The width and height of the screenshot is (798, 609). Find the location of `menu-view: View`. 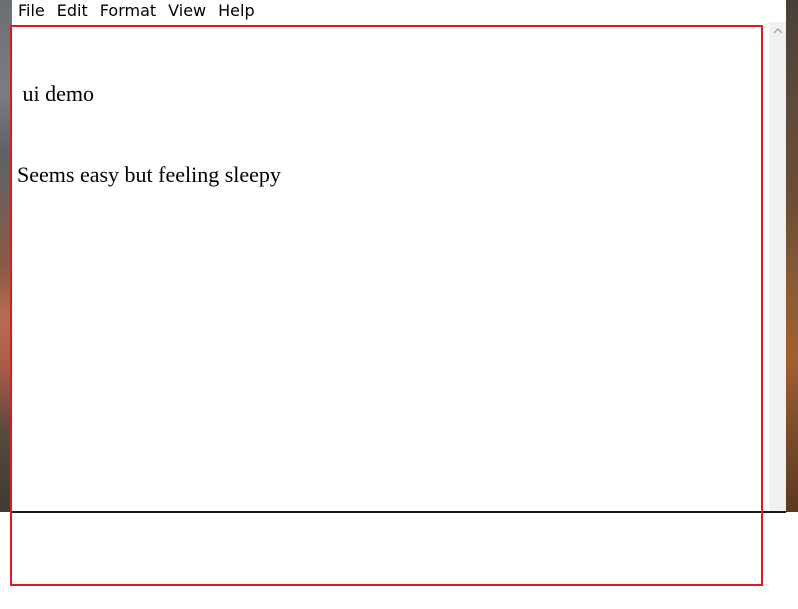

menu-view: View is located at coordinates (187, 11).